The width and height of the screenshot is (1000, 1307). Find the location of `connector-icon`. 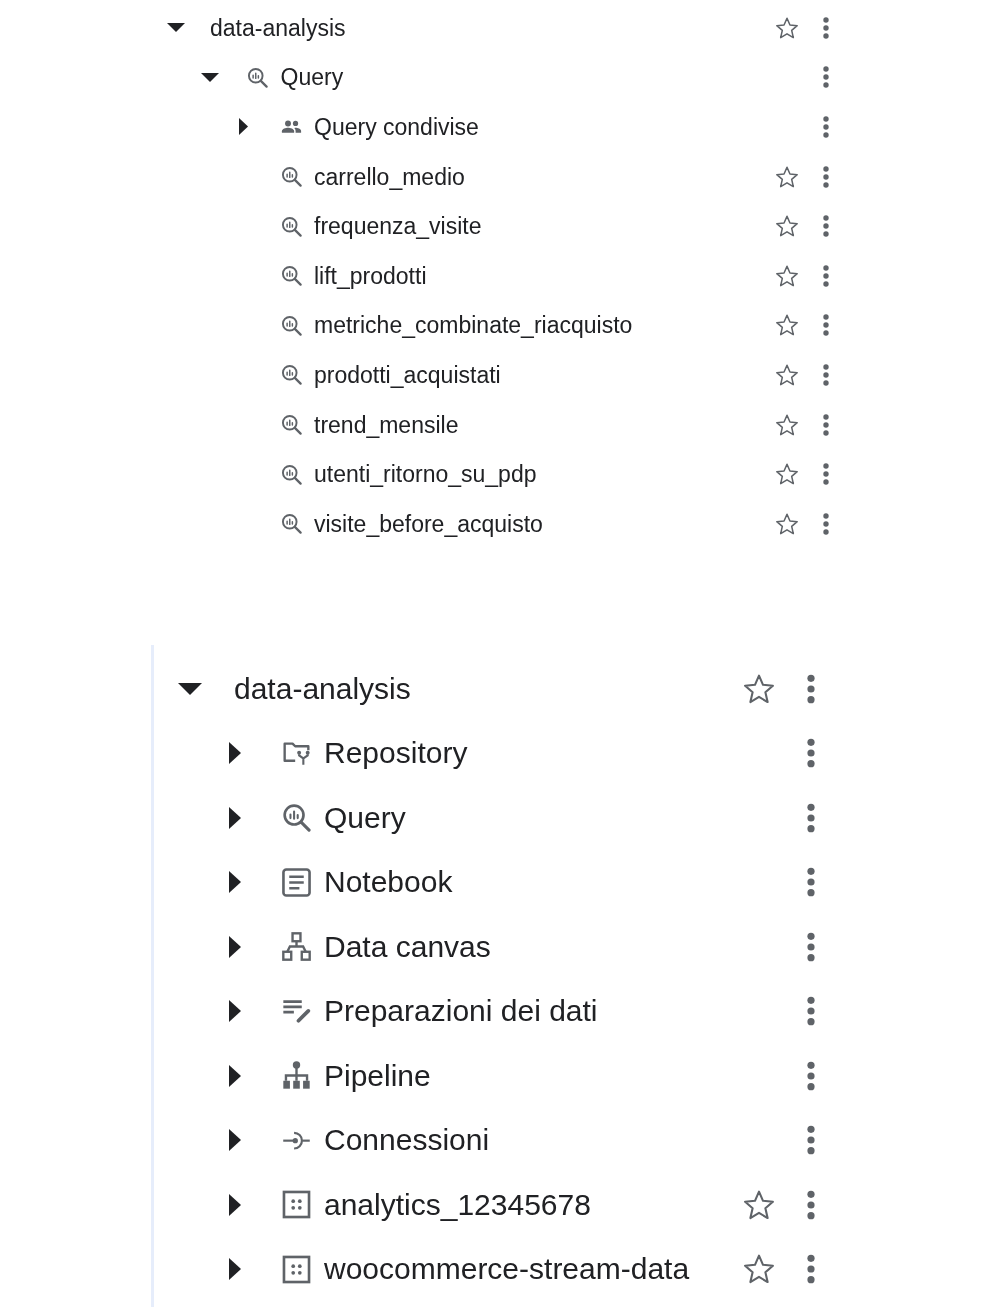

connector-icon is located at coordinates (296, 1140).